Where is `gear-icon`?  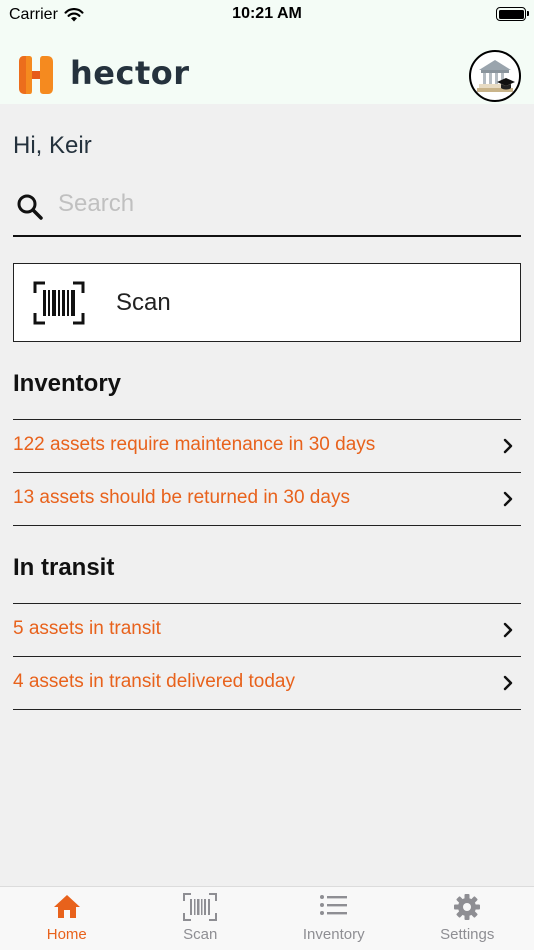
gear-icon is located at coordinates (467, 907).